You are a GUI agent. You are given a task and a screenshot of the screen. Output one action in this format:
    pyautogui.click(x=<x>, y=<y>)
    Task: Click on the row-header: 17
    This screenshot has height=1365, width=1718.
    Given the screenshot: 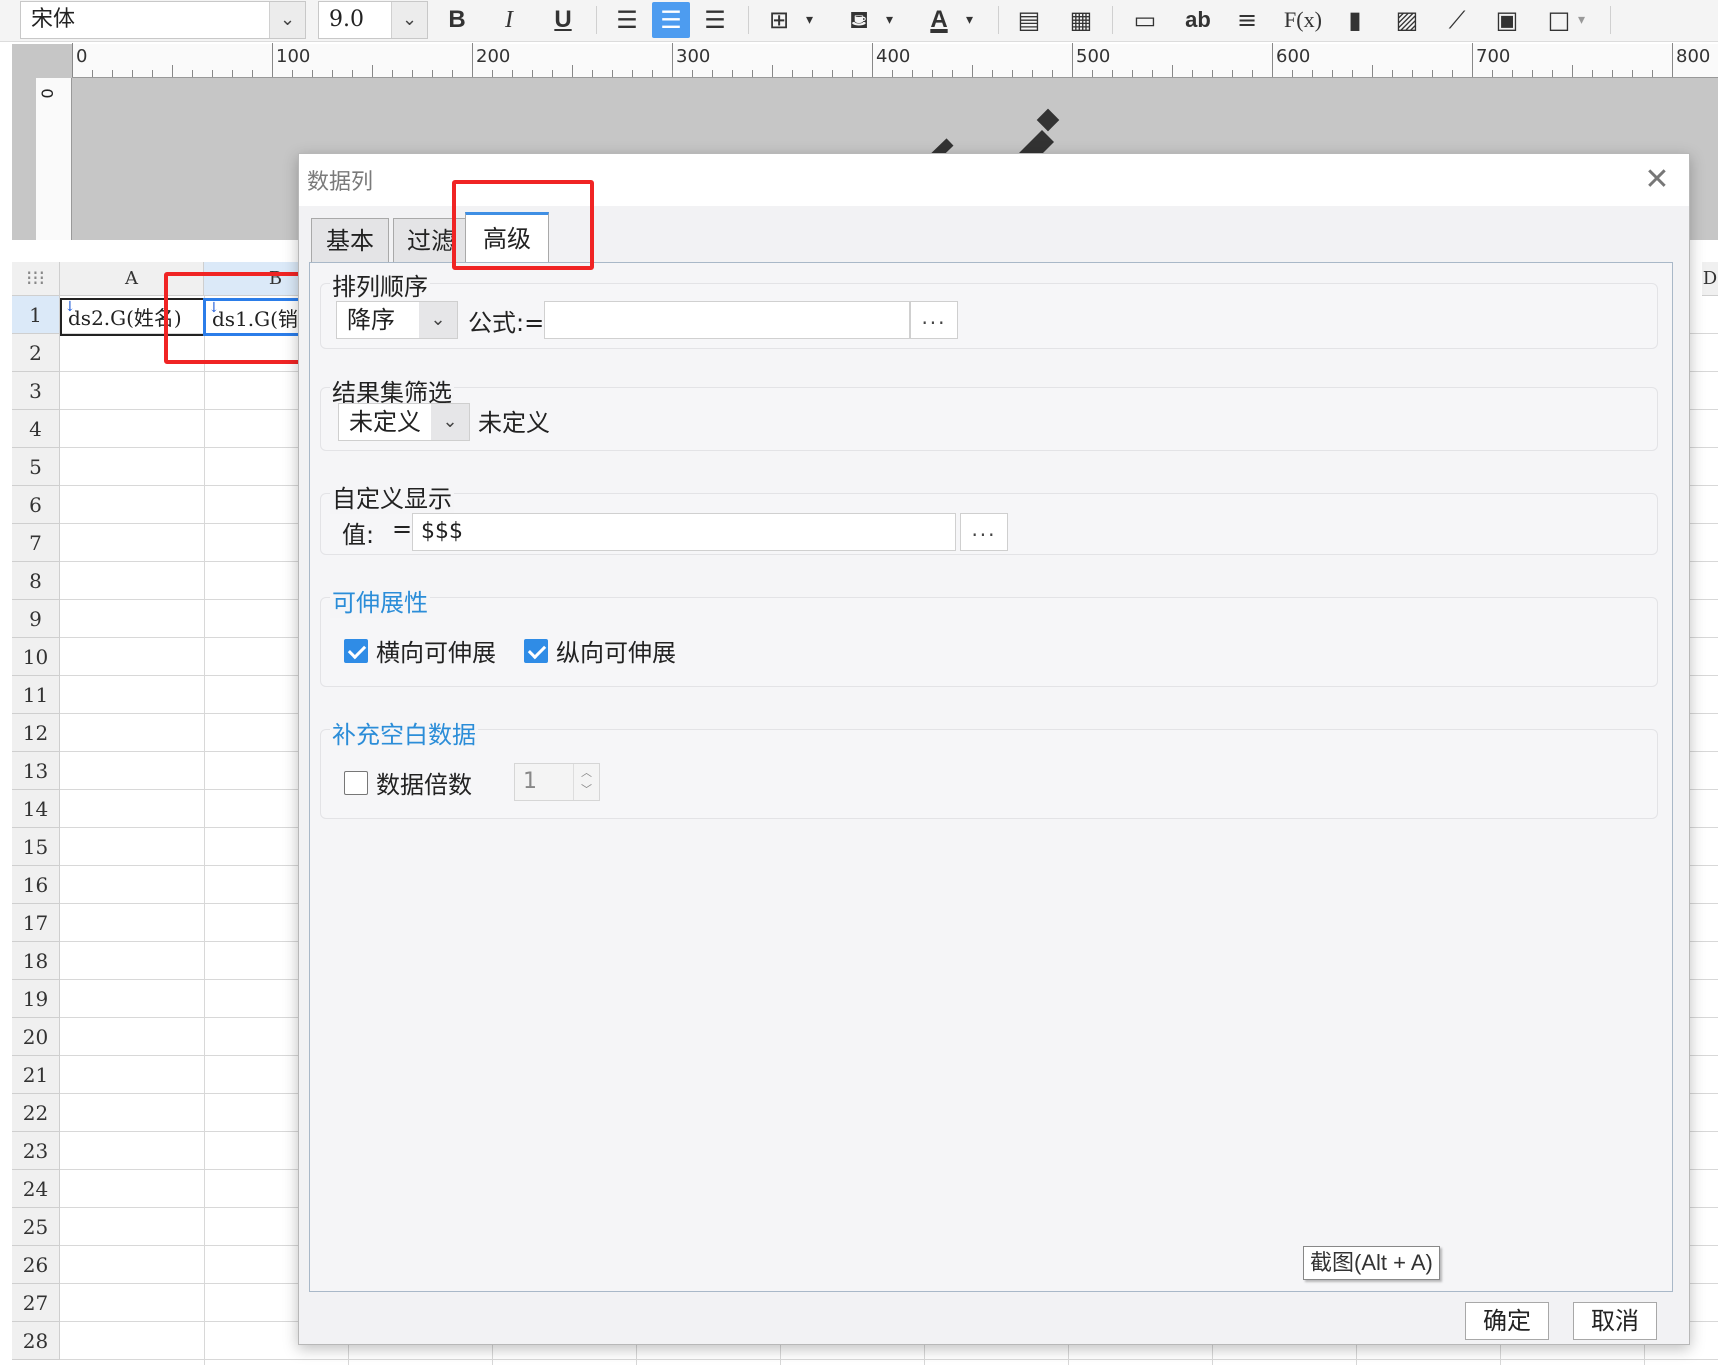 What is the action you would take?
    pyautogui.click(x=36, y=923)
    